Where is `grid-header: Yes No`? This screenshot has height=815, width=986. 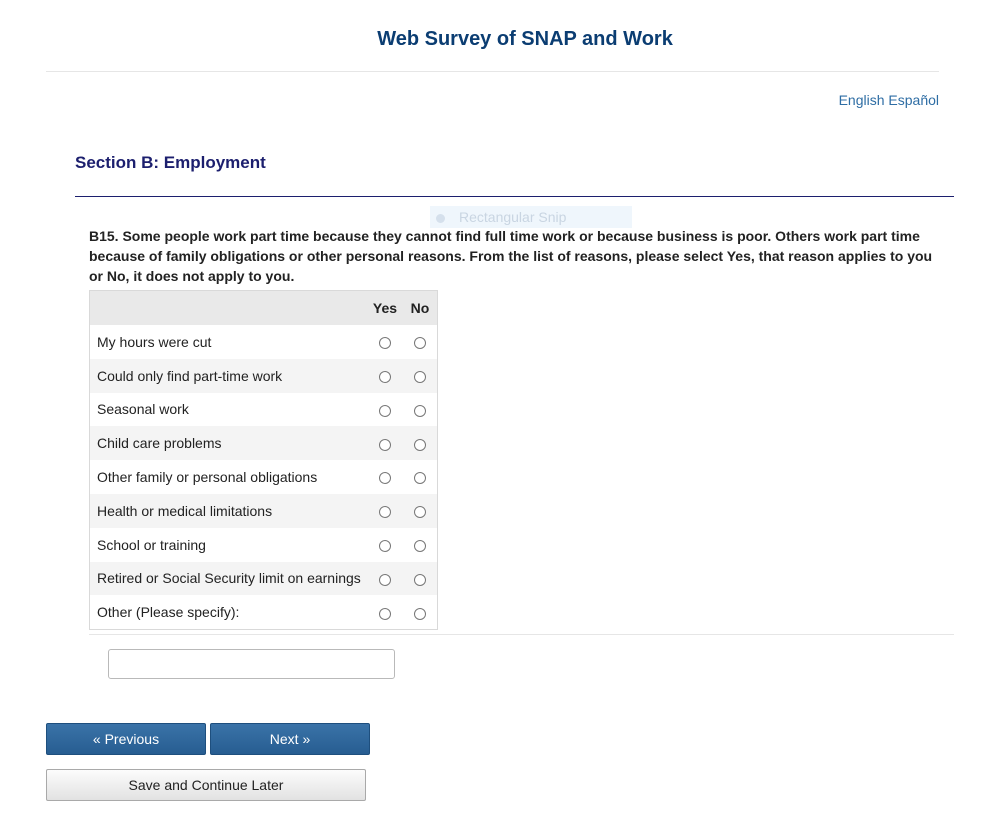 grid-header: Yes No is located at coordinates (263, 308).